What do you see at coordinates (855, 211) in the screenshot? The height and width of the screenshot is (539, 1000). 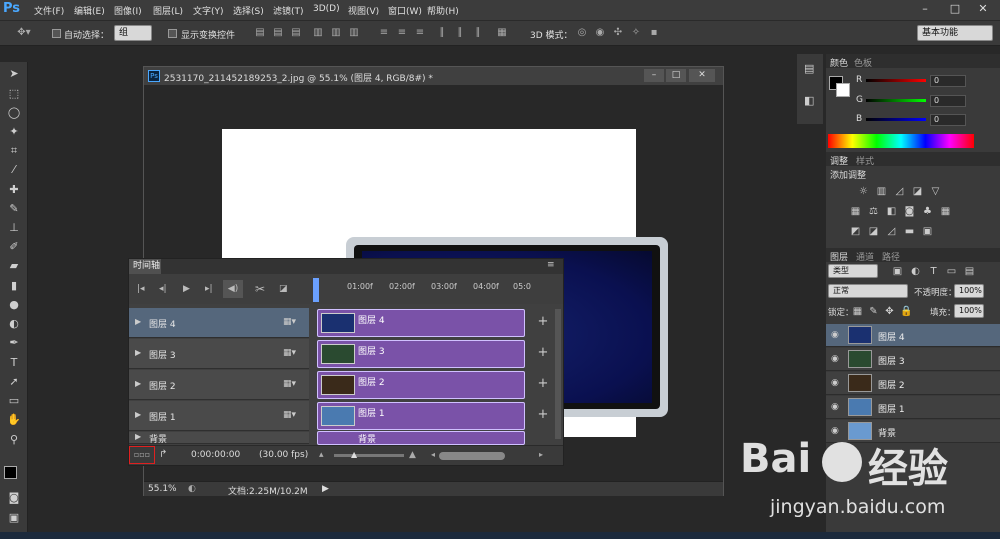 I see `hue-saturation-icon: ▦` at bounding box center [855, 211].